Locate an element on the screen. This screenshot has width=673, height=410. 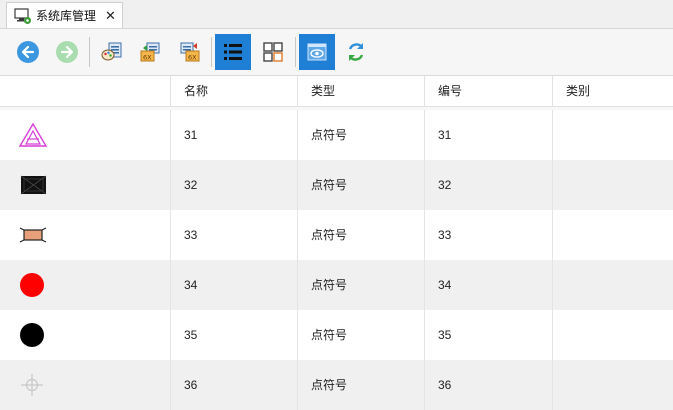
import-library-button: 6X is located at coordinates (190, 52).